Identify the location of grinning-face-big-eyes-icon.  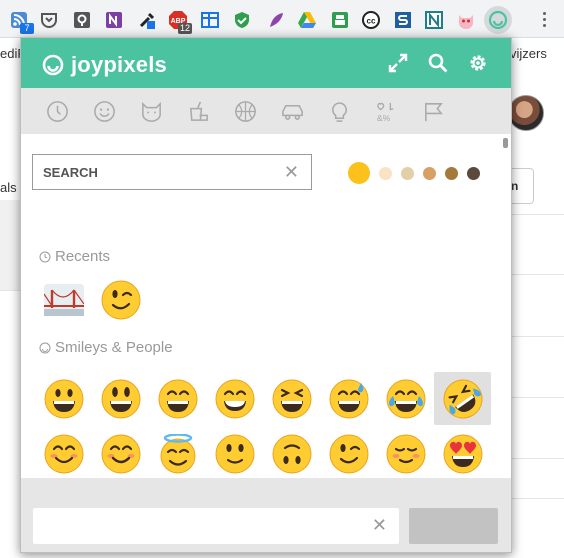
(120, 398).